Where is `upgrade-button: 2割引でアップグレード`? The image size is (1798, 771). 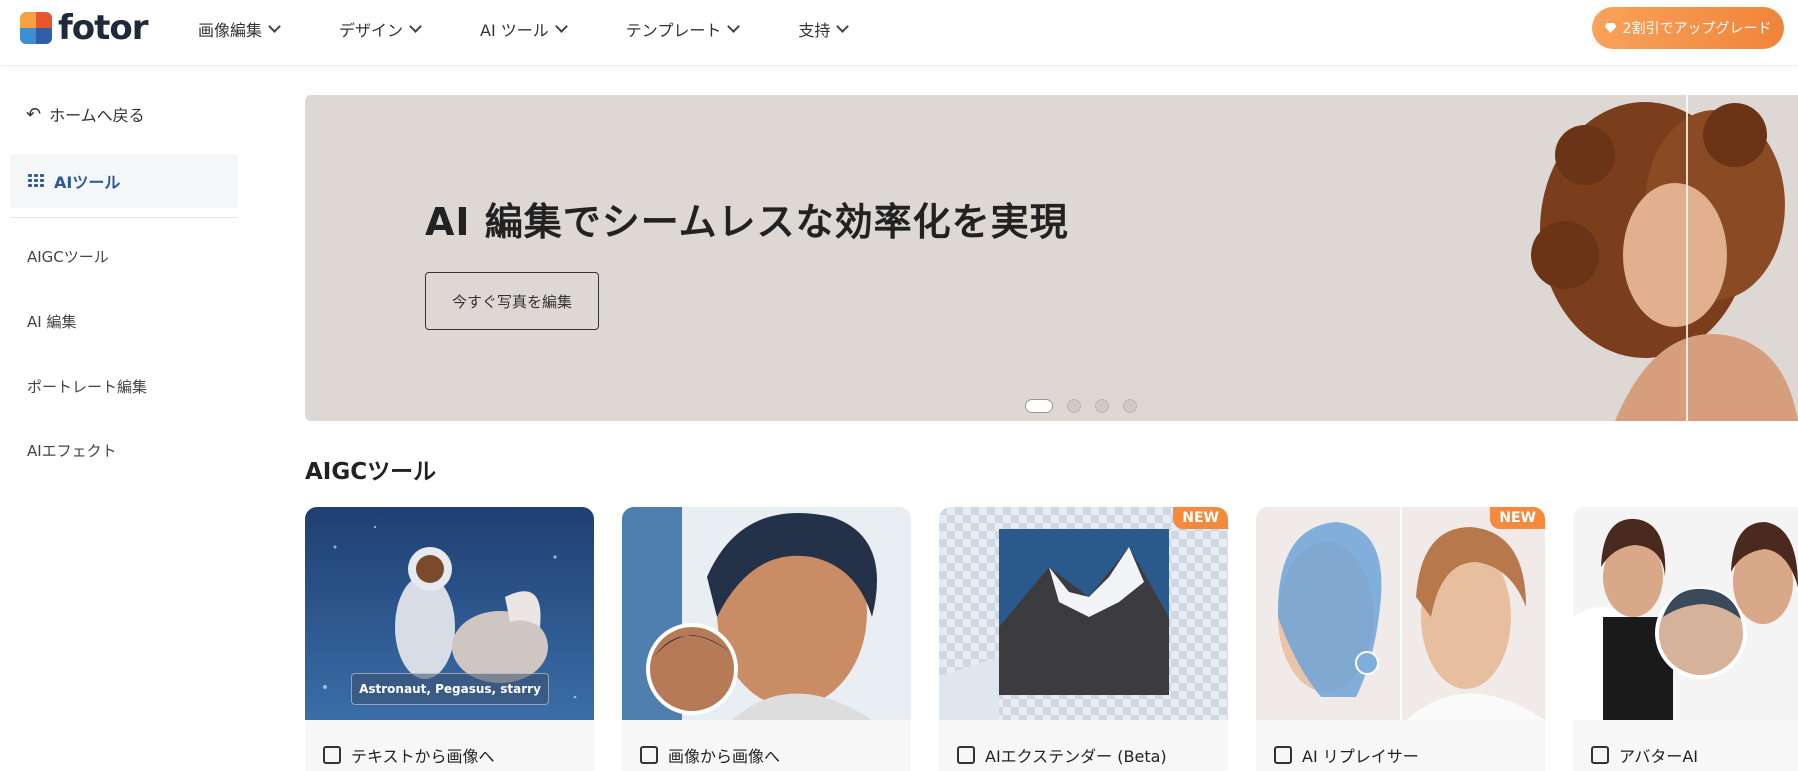
upgrade-button: 2割引でアップグレード is located at coordinates (1688, 28).